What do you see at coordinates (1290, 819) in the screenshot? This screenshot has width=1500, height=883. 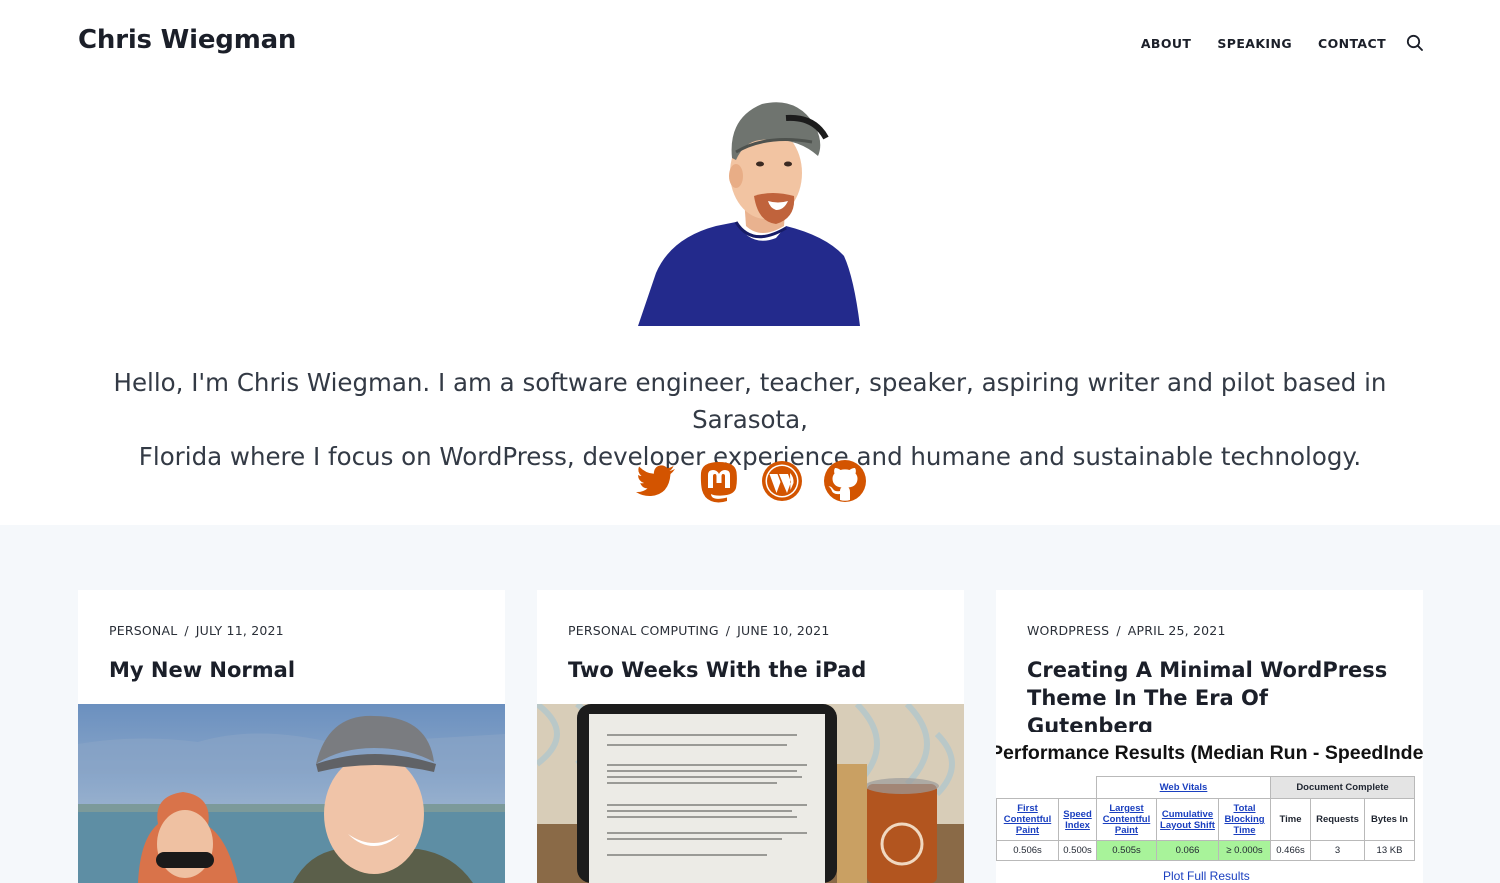 I see `perf-col-time: Time` at bounding box center [1290, 819].